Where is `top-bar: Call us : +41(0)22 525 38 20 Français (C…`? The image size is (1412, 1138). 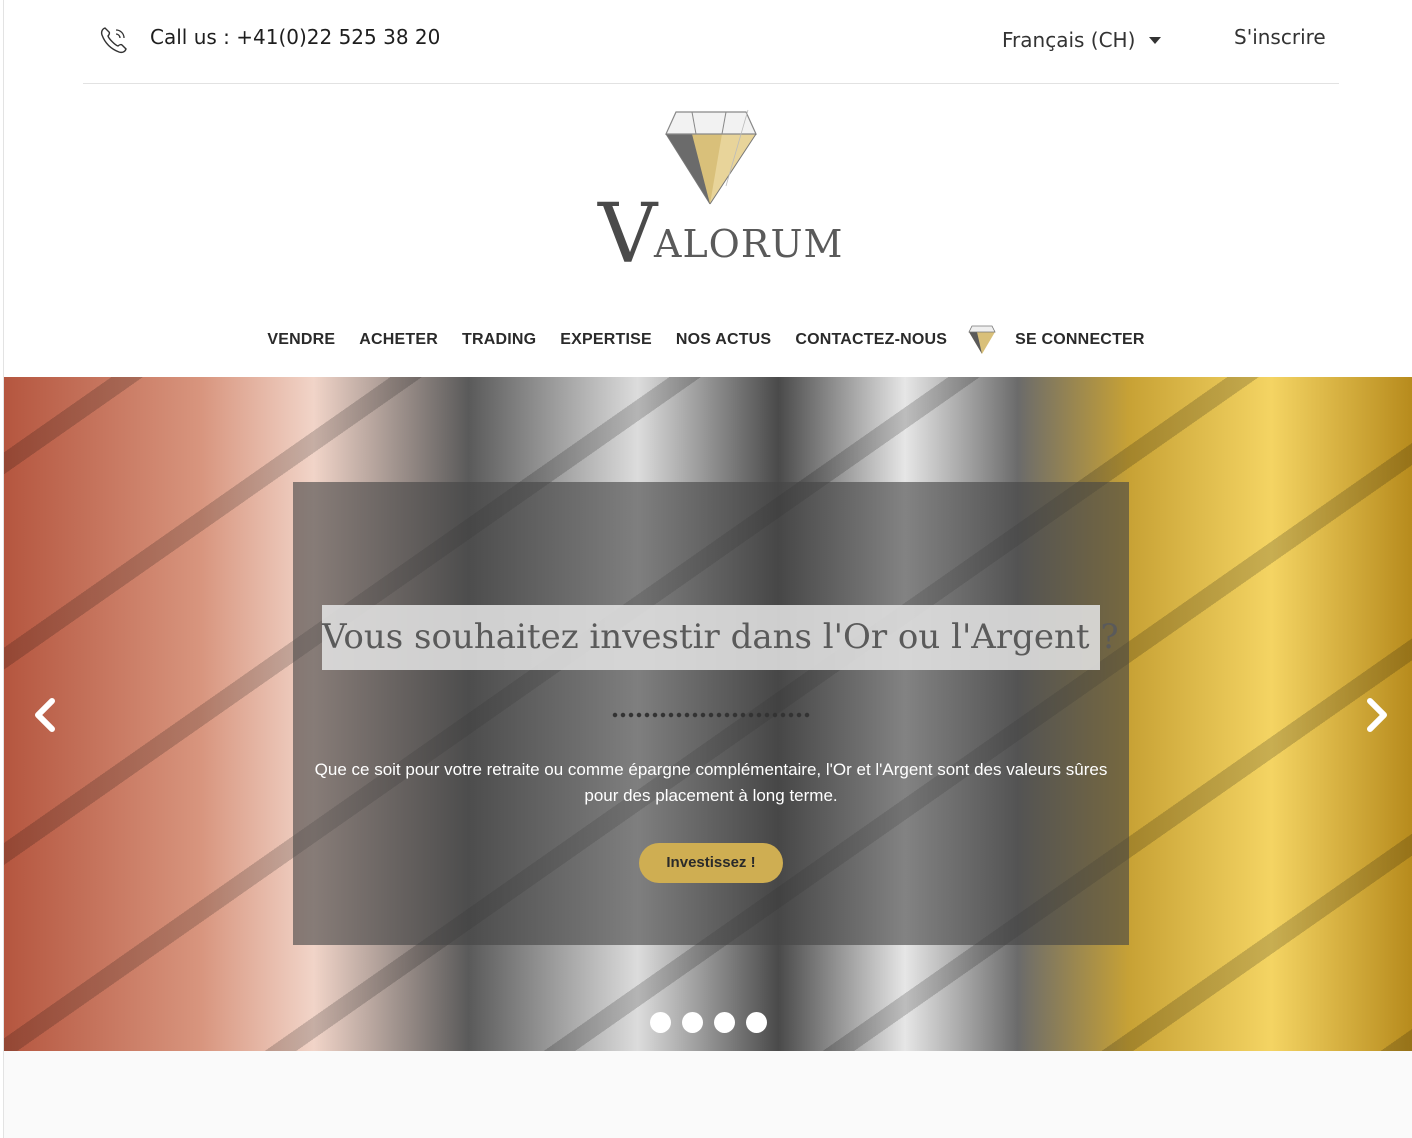 top-bar: Call us : +41(0)22 525 38 20 Français (C… is located at coordinates (711, 42).